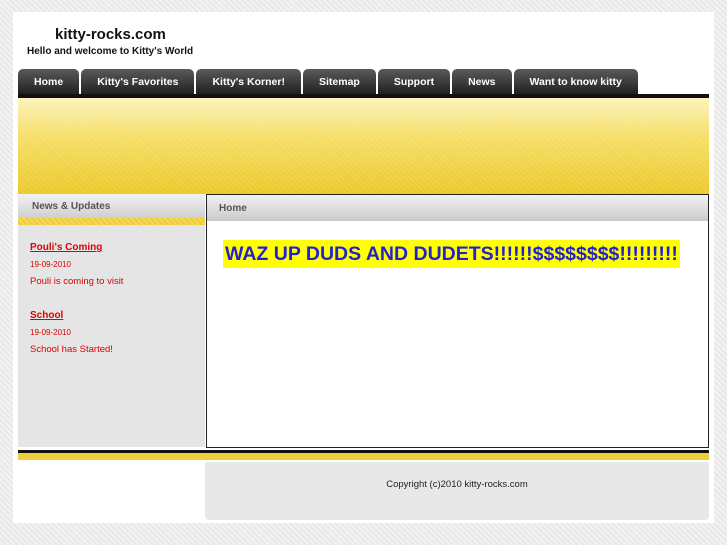 The height and width of the screenshot is (545, 727). I want to click on news-item: School 19-09-2010 School has Started!, so click(71, 332).